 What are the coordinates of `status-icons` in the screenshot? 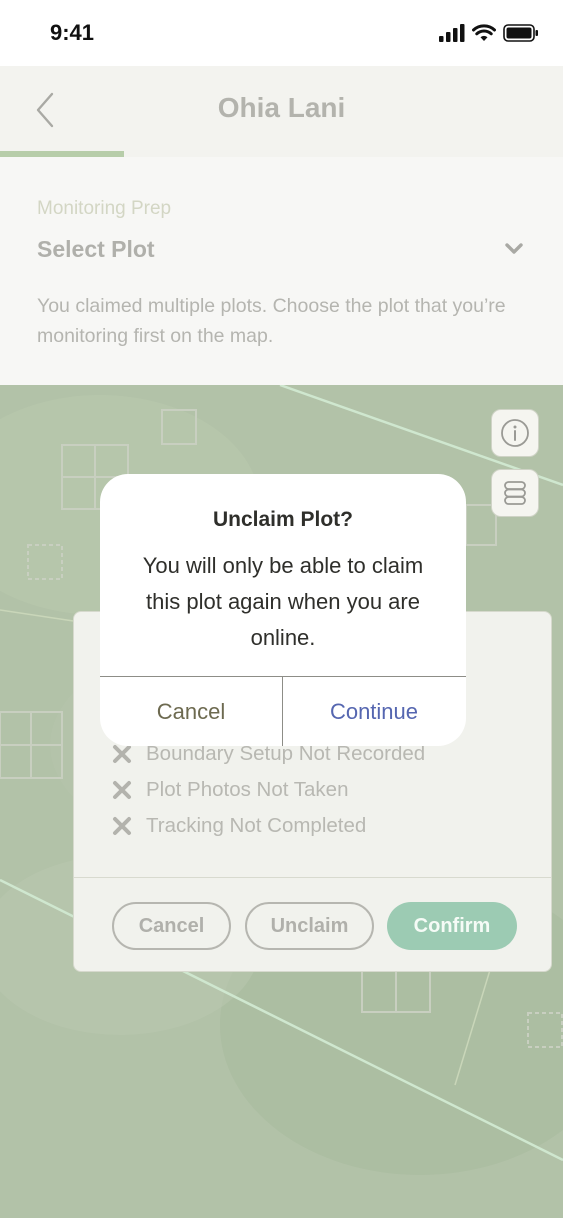 It's located at (489, 33).